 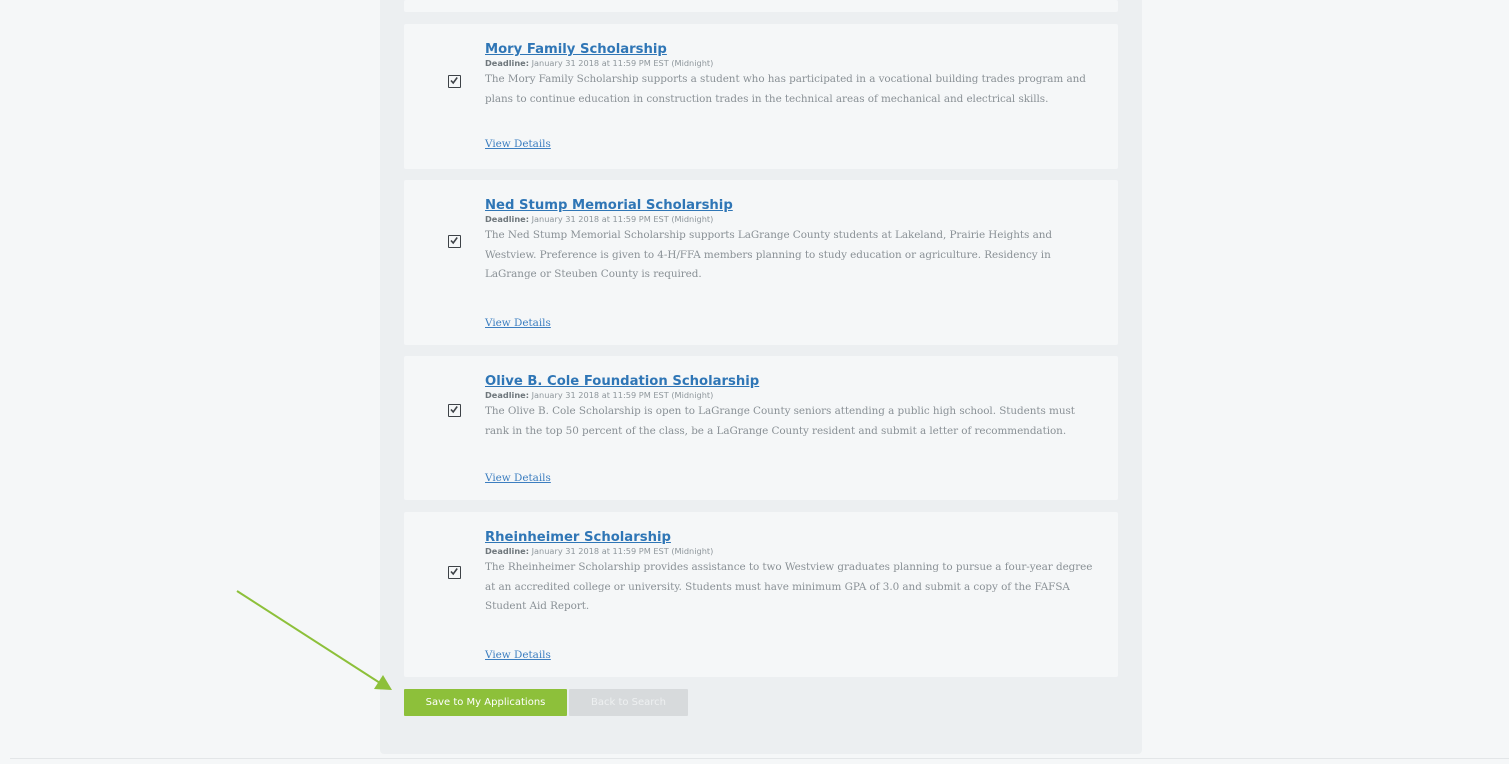 I want to click on scholarship-title-link: Olive B. Cole Foundation Scholarship, so click(x=790, y=381).